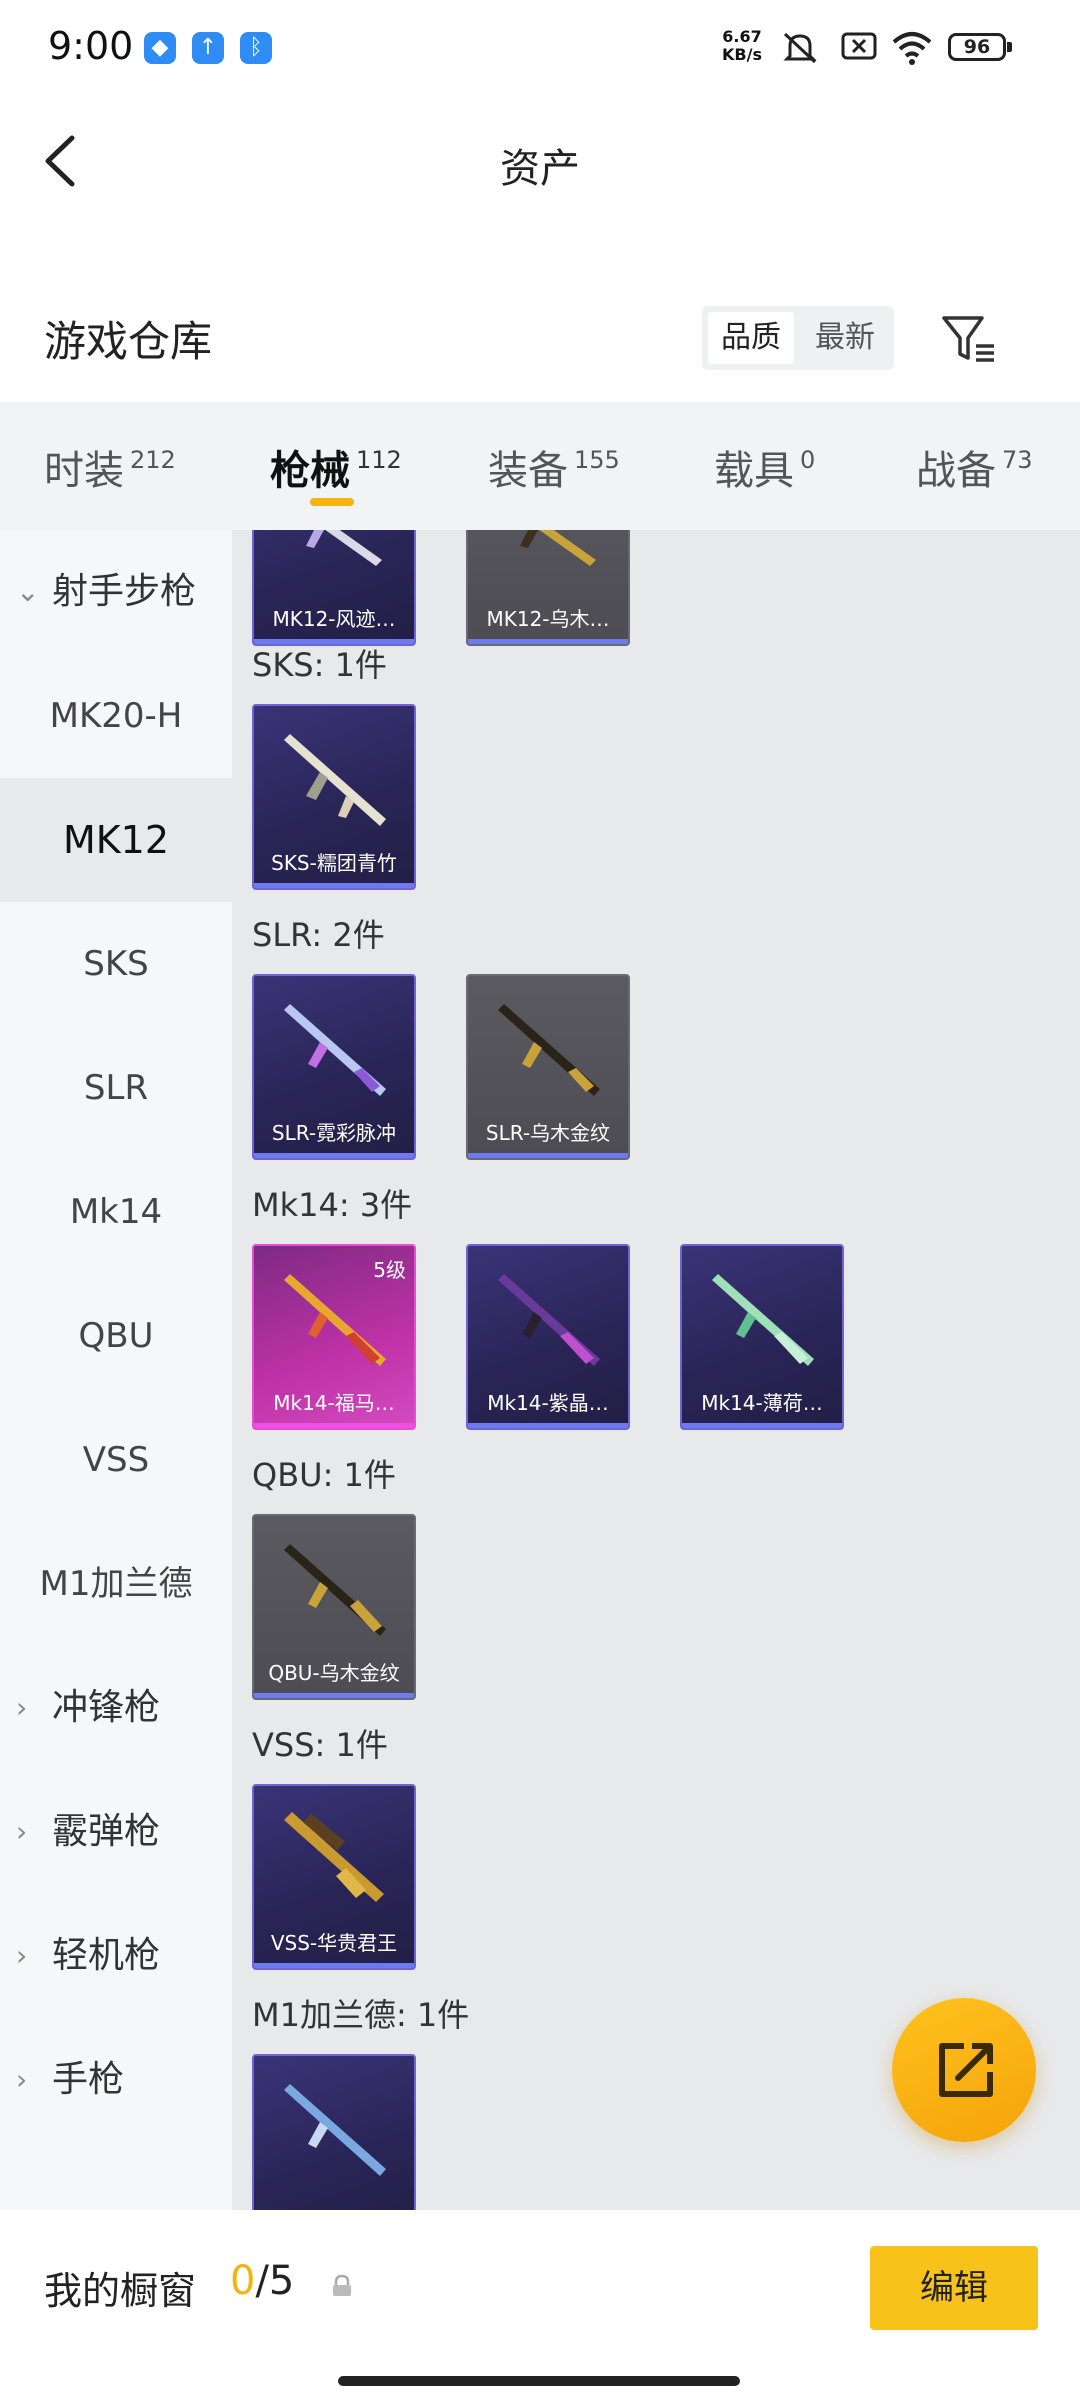 Image resolution: width=1080 pixels, height=2400 pixels. What do you see at coordinates (120, 2291) in the screenshot?
I see `showcase-label: 我的橱窗` at bounding box center [120, 2291].